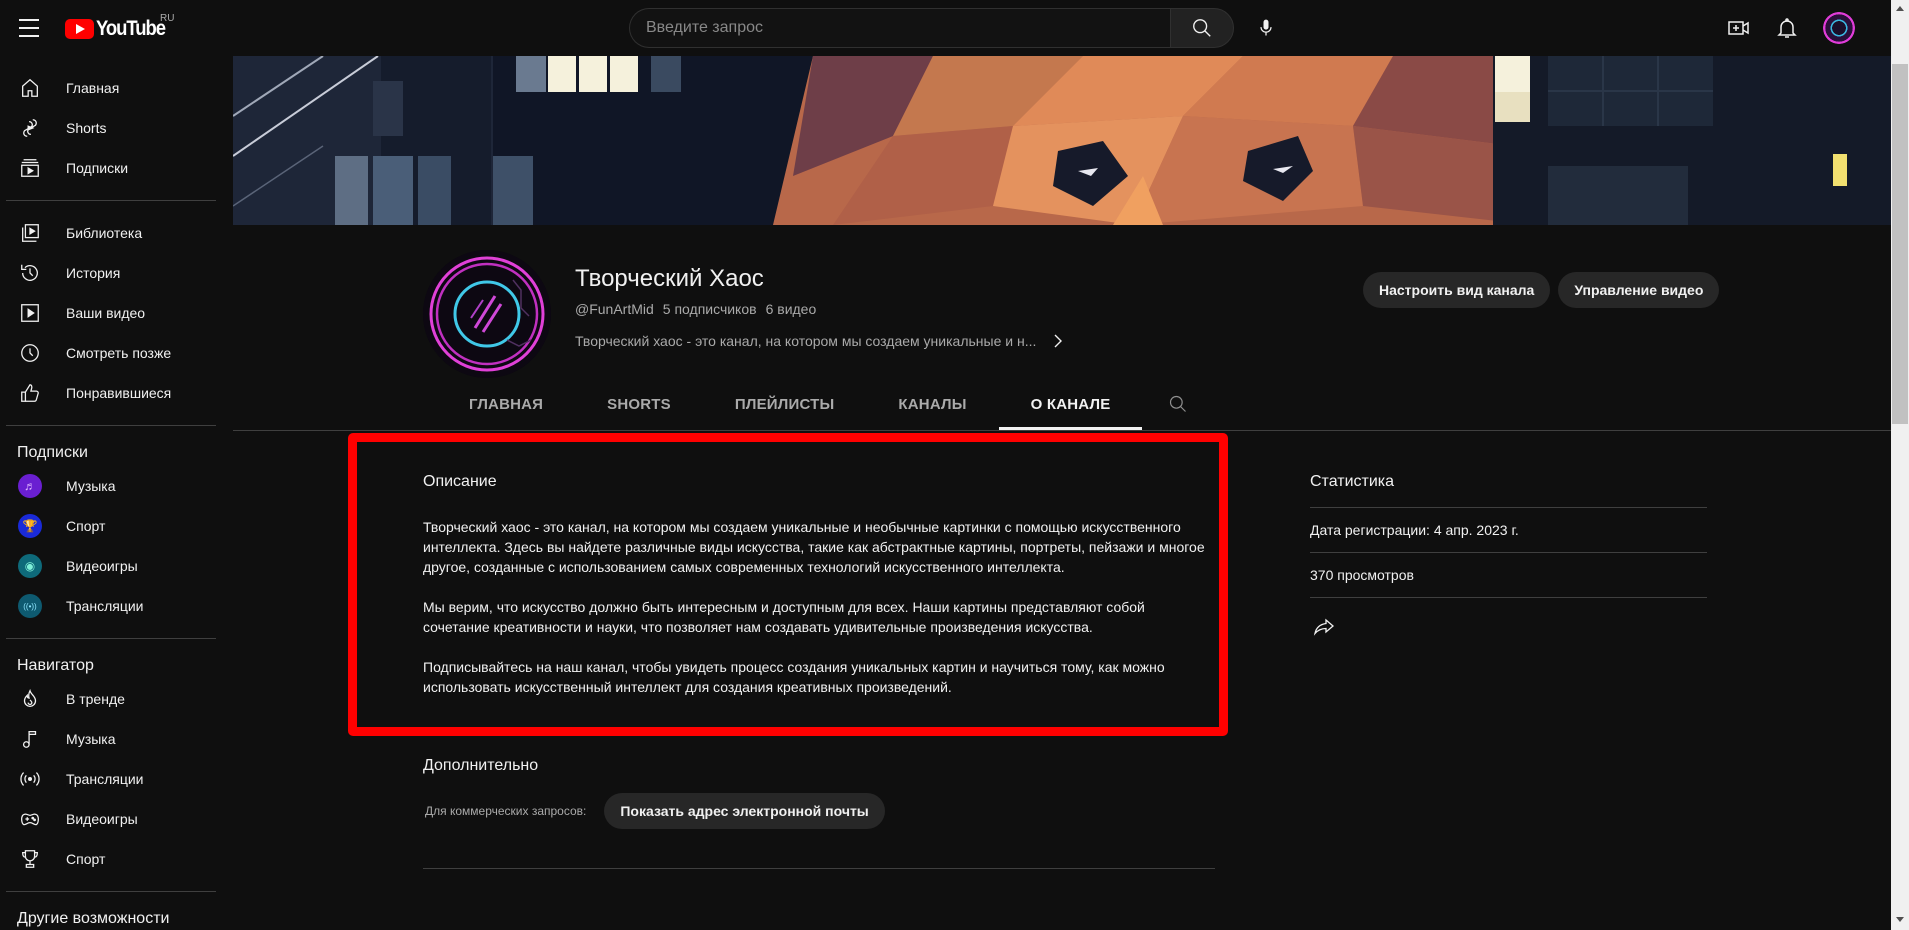 The width and height of the screenshot is (1909, 930). I want to click on music-channel-avatar: ♬, so click(30, 486).